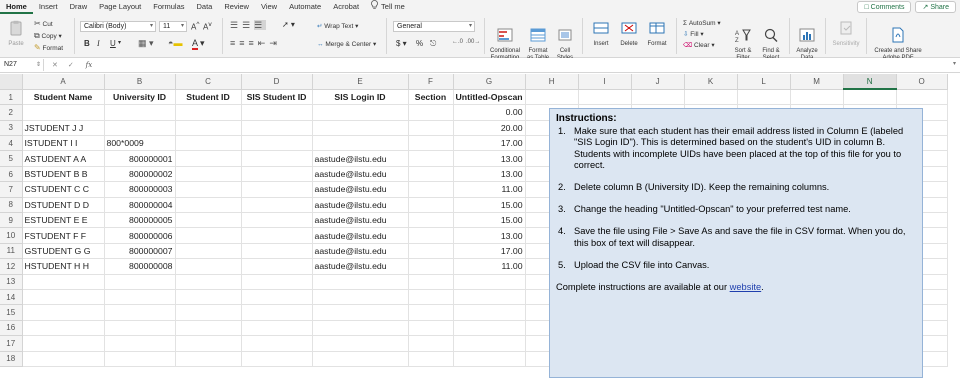  What do you see at coordinates (431, 312) in the screenshot?
I see `cell-f15` at bounding box center [431, 312].